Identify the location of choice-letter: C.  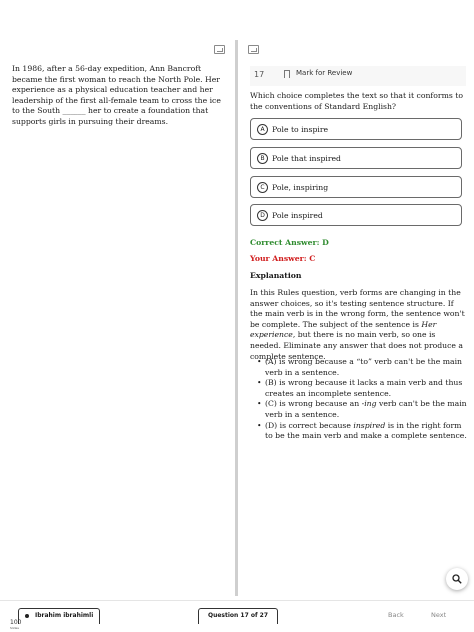
(262, 187).